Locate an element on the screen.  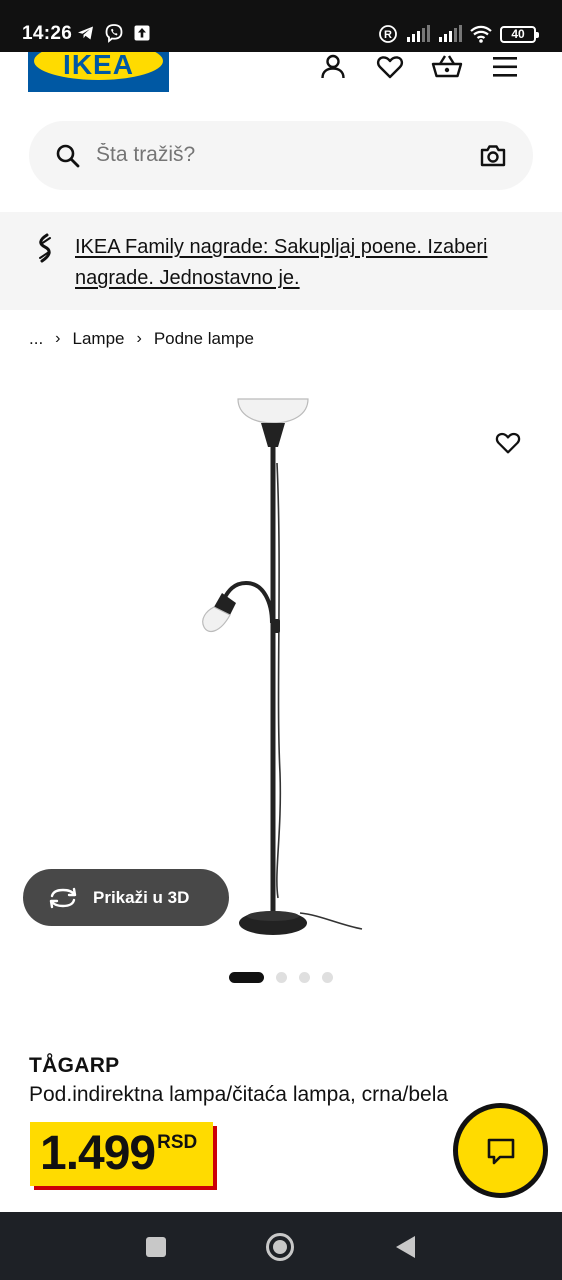
user-icon is located at coordinates (333, 66).